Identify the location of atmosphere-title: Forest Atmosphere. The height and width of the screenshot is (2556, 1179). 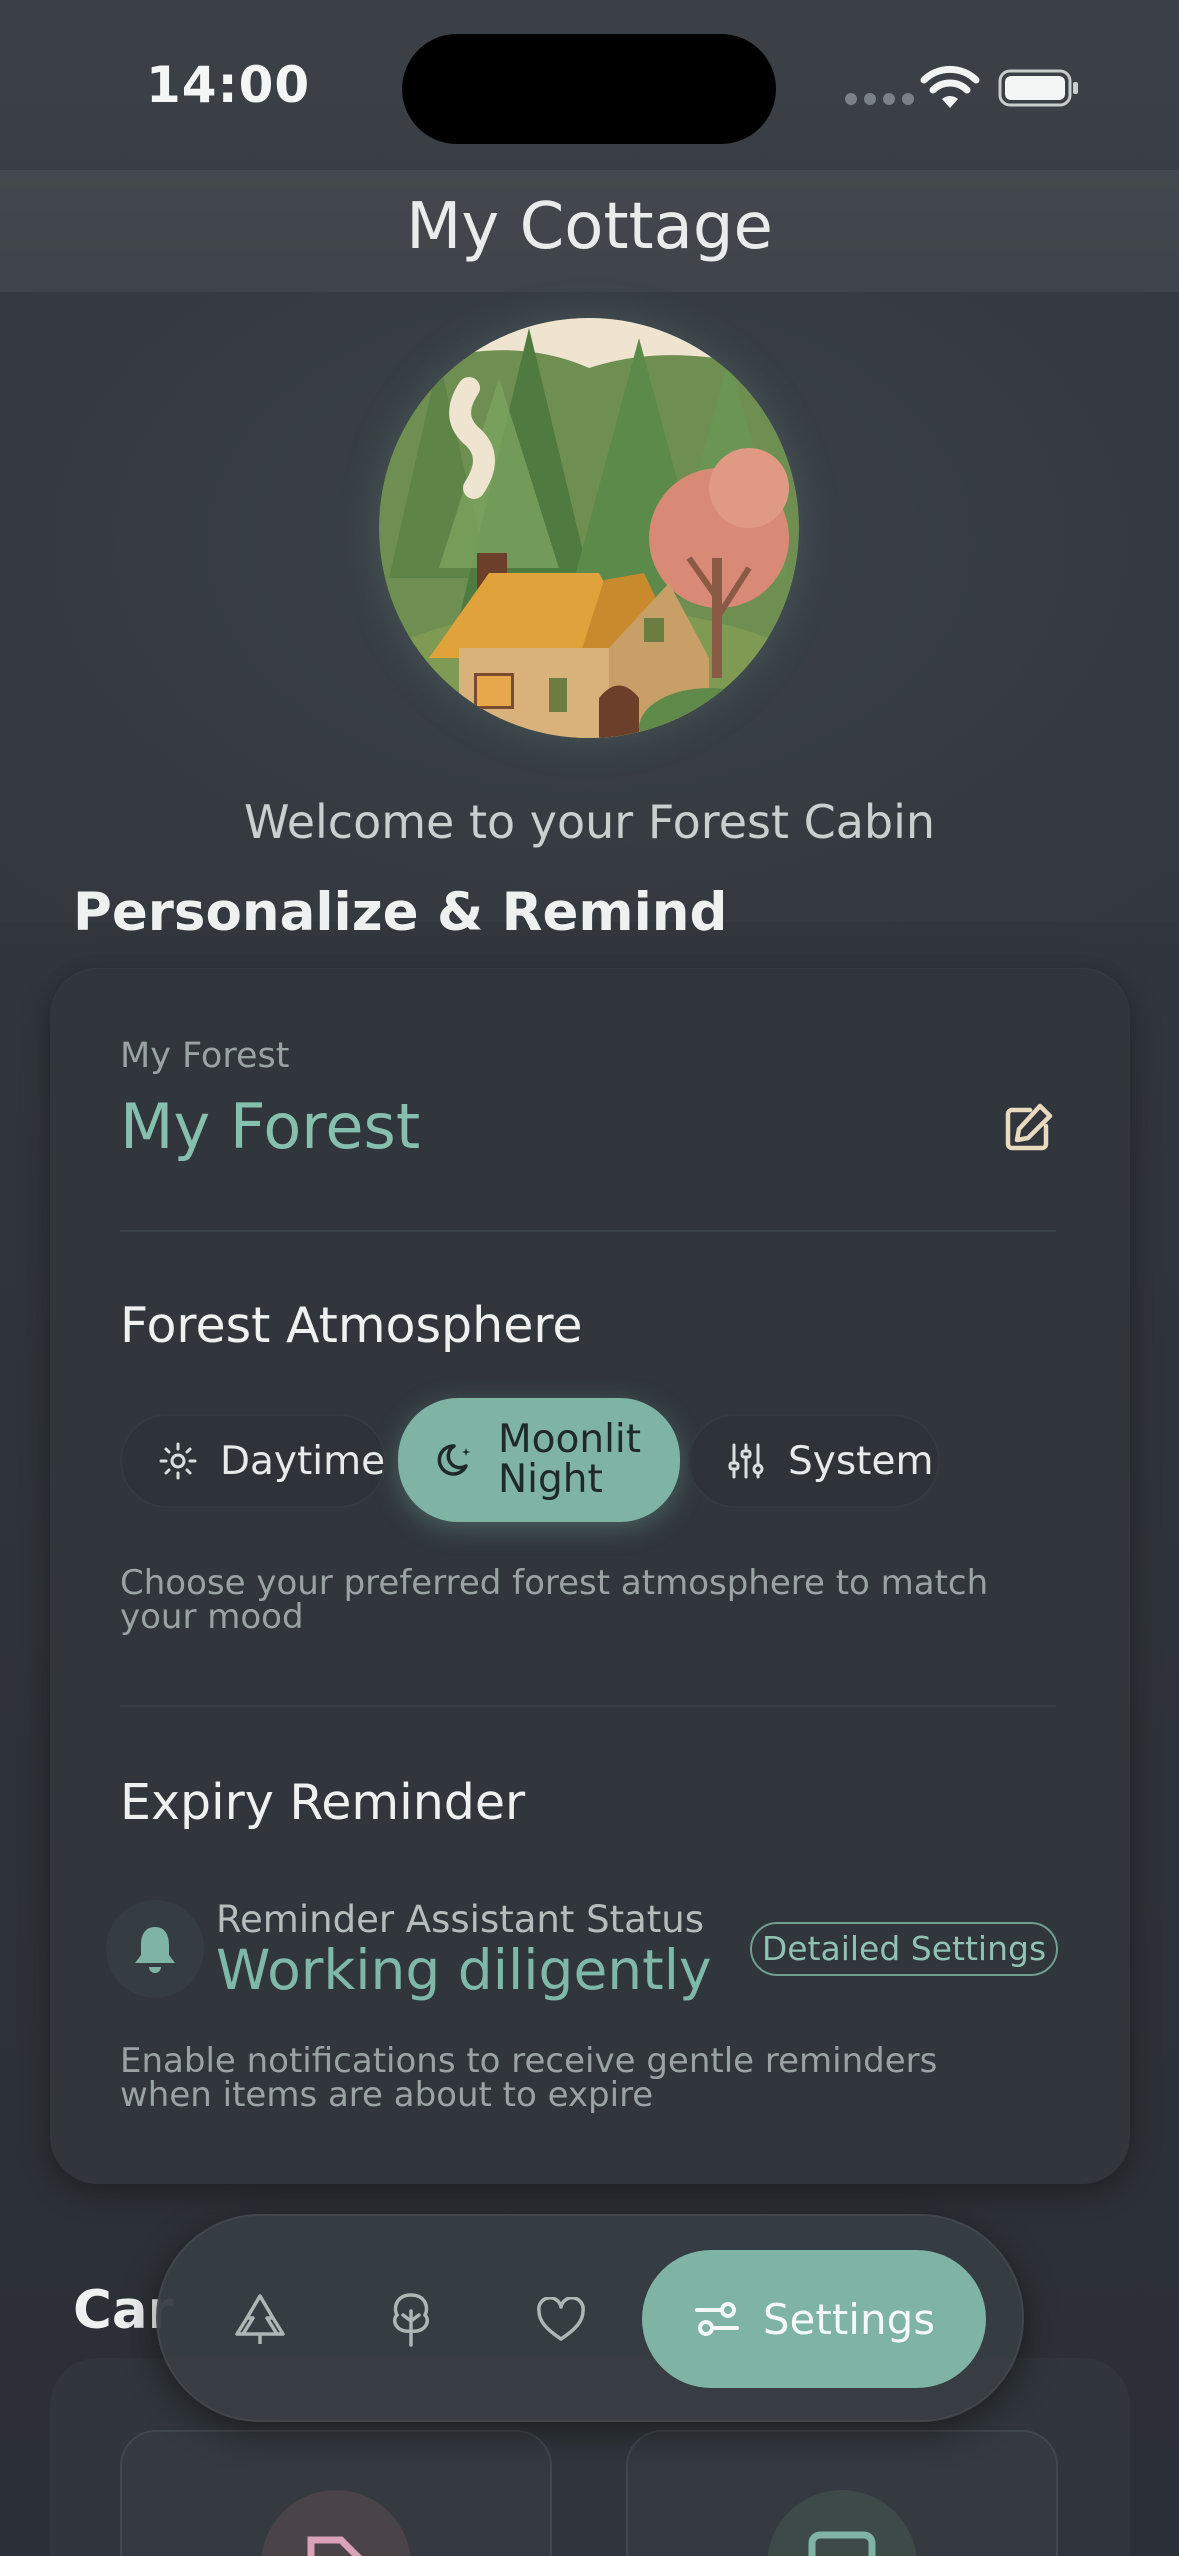
(351, 1325).